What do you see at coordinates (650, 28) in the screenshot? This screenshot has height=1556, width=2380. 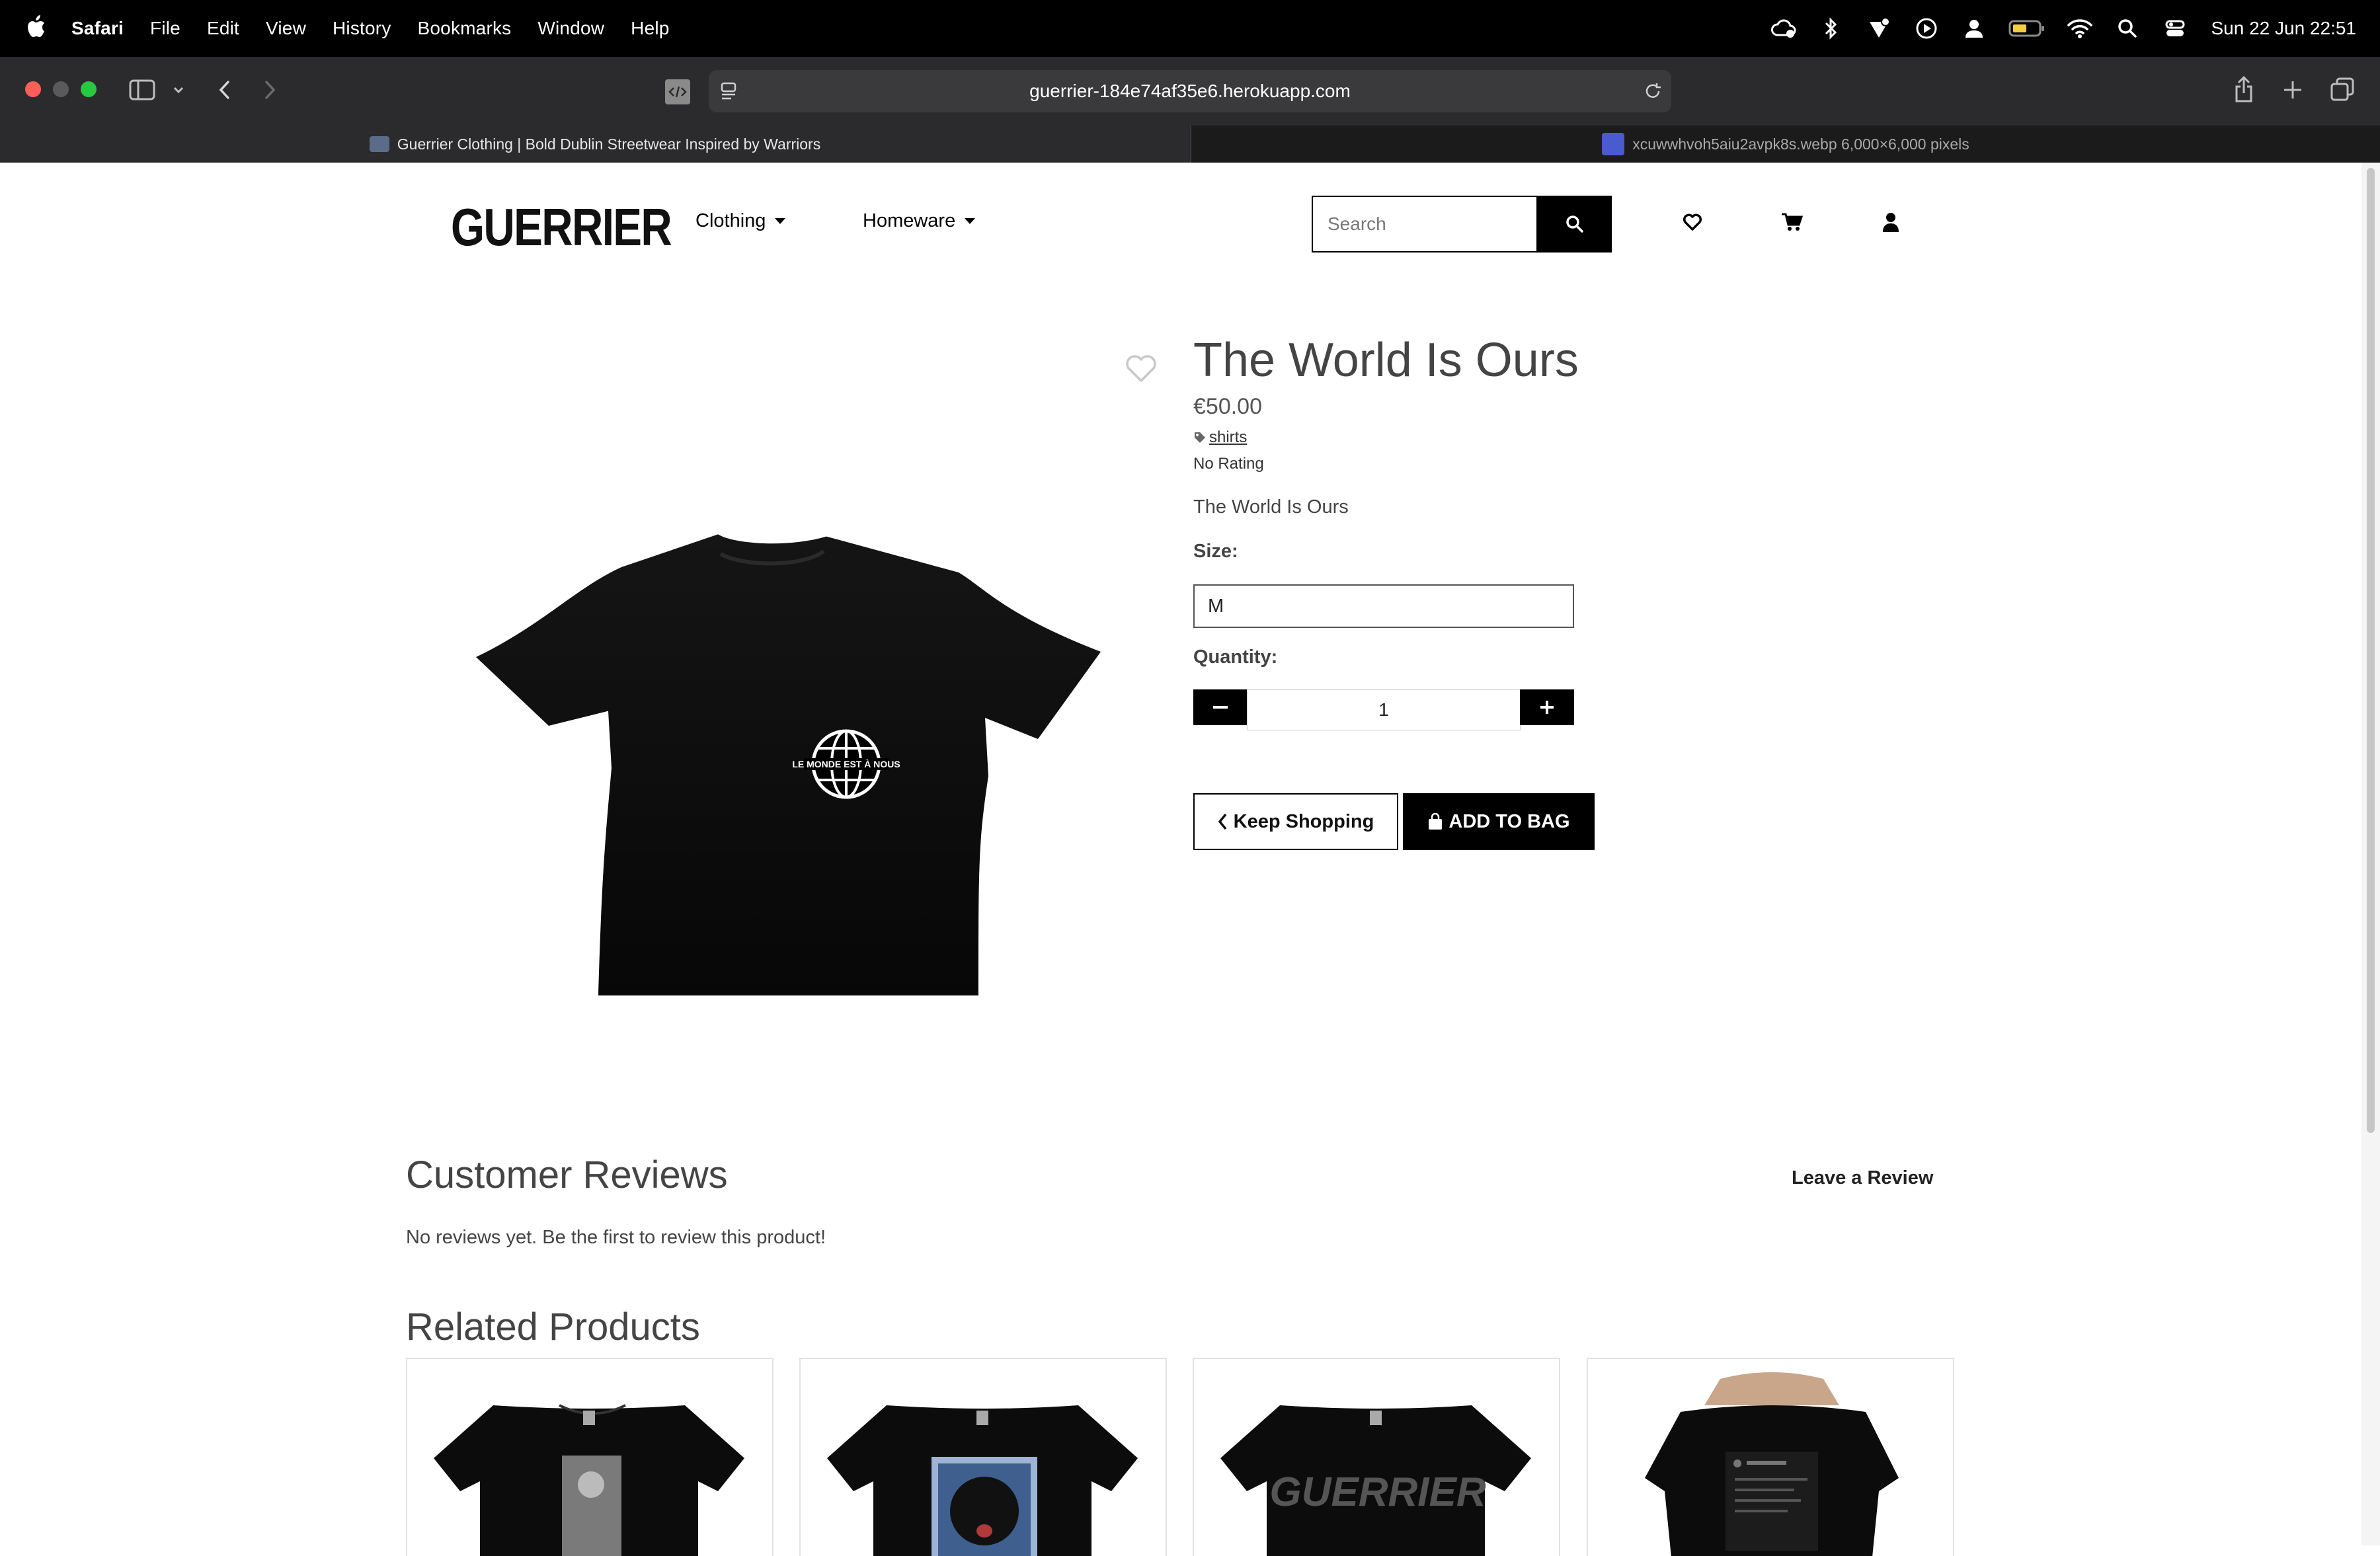 I see `menu-help: Help` at bounding box center [650, 28].